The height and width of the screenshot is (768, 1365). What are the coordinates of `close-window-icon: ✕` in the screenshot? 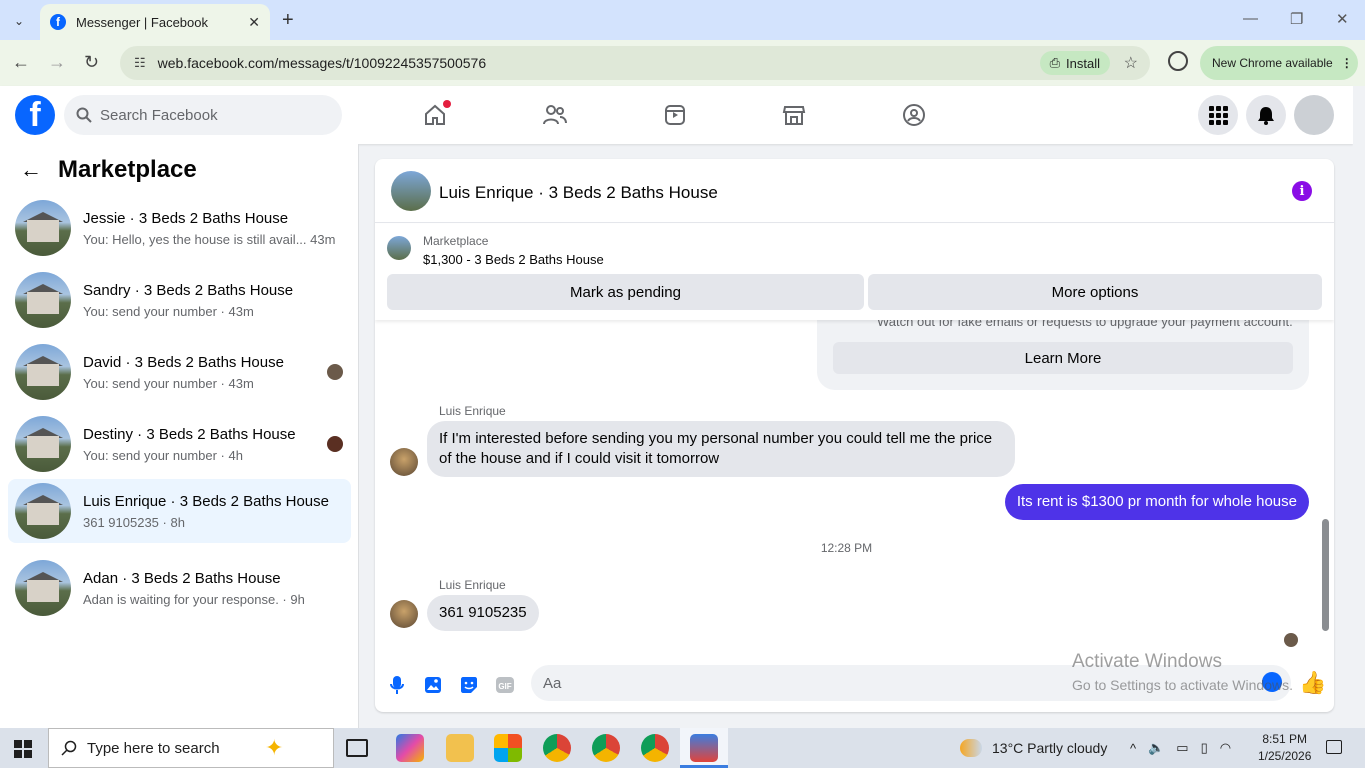 It's located at (1342, 19).